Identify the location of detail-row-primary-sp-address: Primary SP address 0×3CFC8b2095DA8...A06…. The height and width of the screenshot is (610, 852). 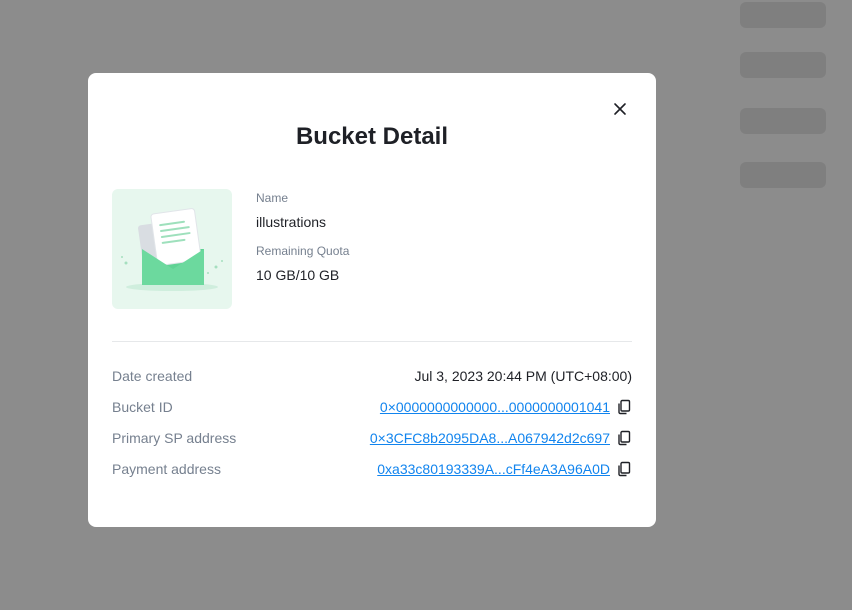
(372, 437).